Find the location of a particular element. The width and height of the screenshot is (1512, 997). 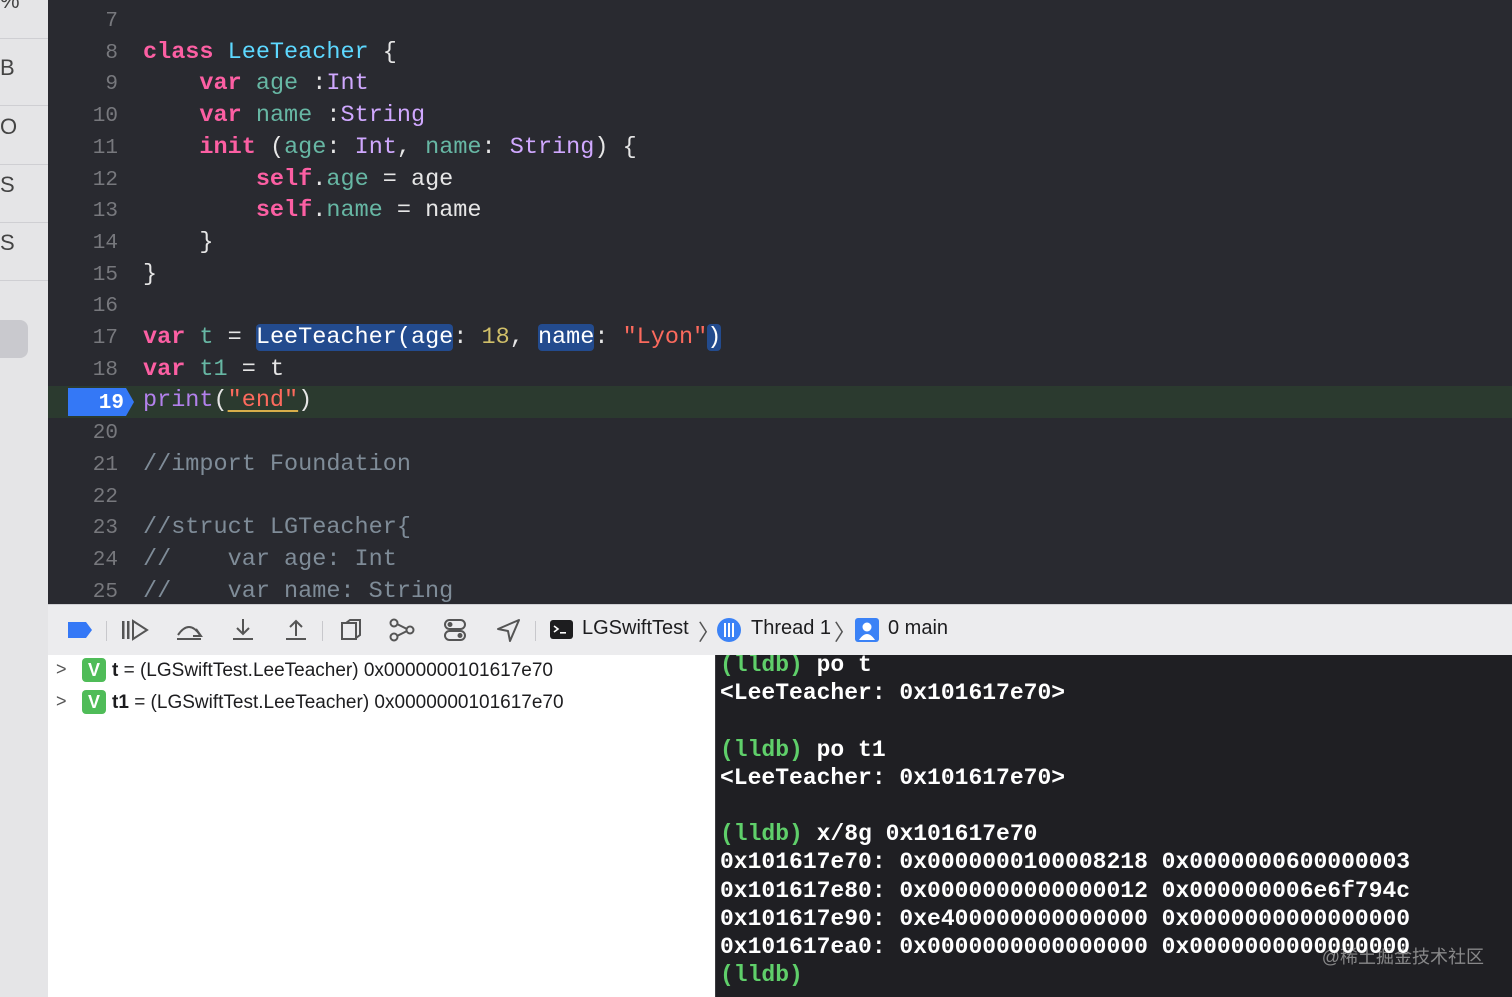

code-text: print("end") is located at coordinates (227, 400).